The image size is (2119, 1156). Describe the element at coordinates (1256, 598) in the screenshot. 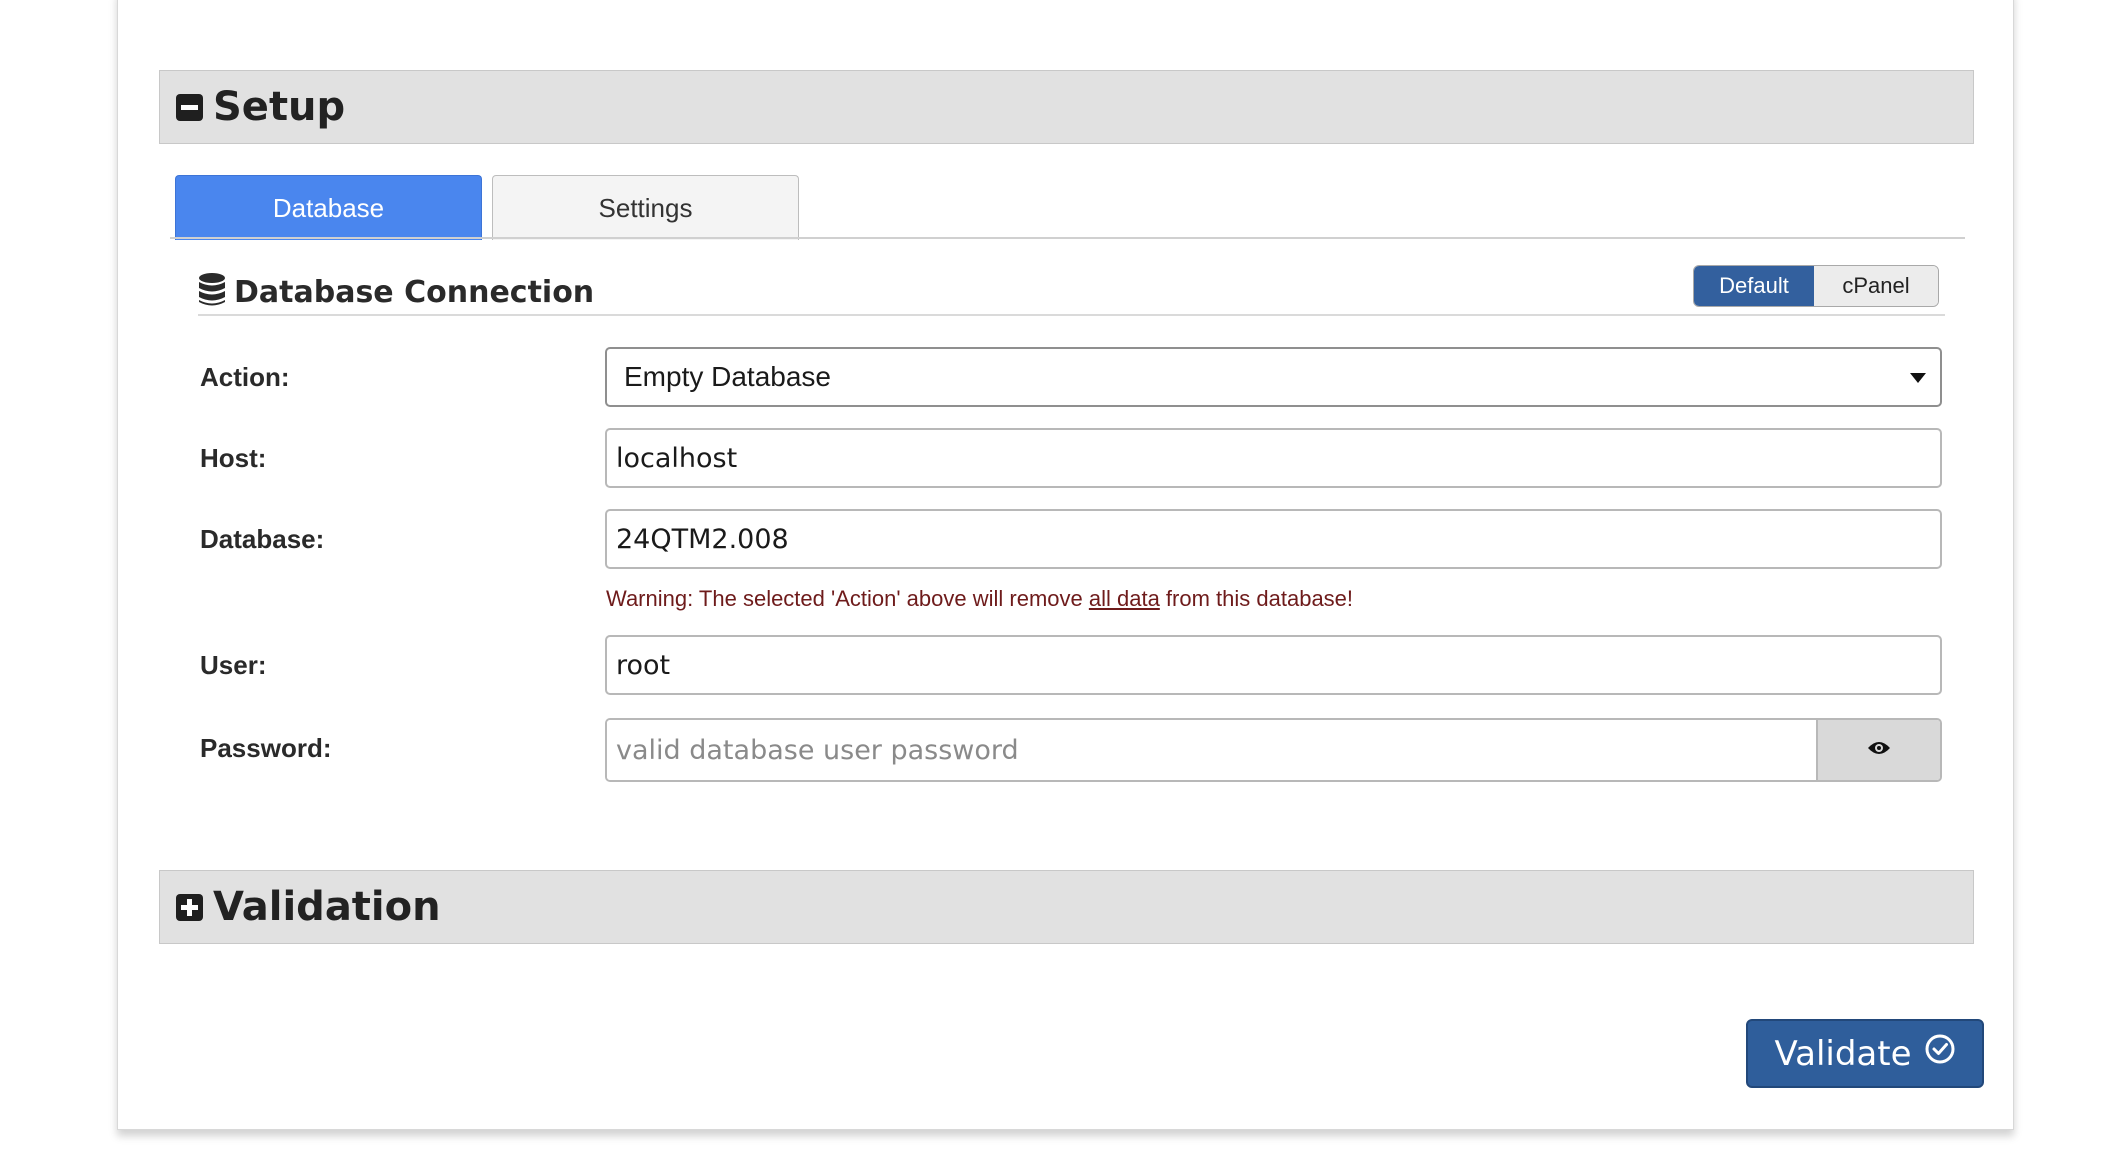

I see `warning-suffix: from this database!` at that location.